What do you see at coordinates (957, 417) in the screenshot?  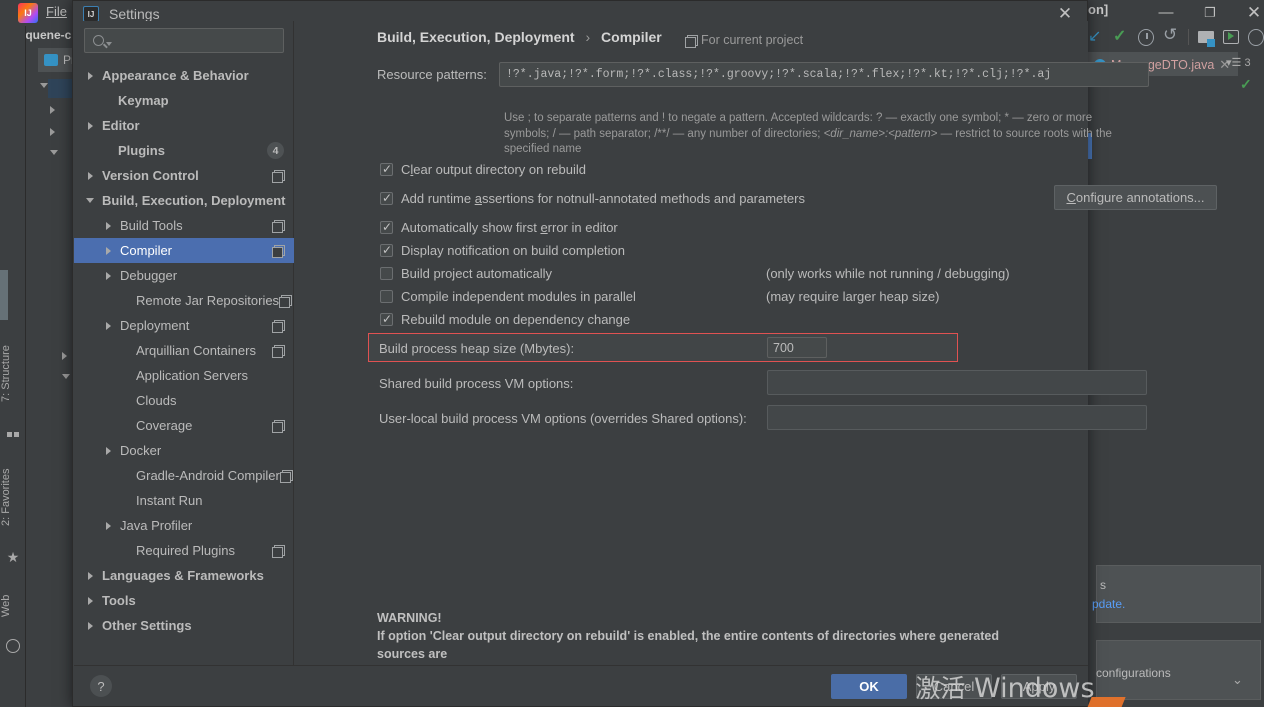 I see `userlocal-vm-options-input` at bounding box center [957, 417].